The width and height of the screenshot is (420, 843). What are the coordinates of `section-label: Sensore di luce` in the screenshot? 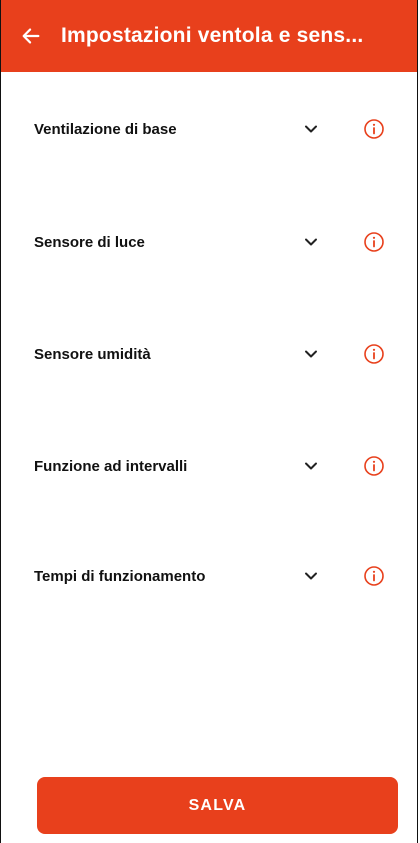 It's located at (89, 242).